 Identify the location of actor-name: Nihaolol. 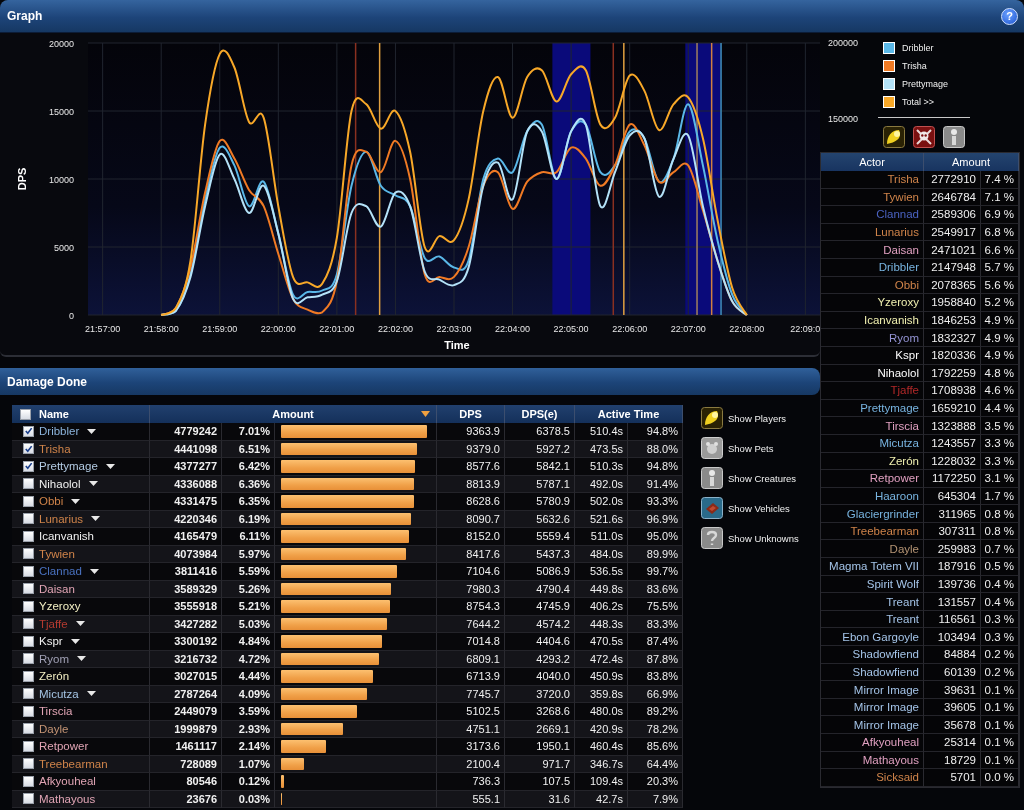
(898, 372).